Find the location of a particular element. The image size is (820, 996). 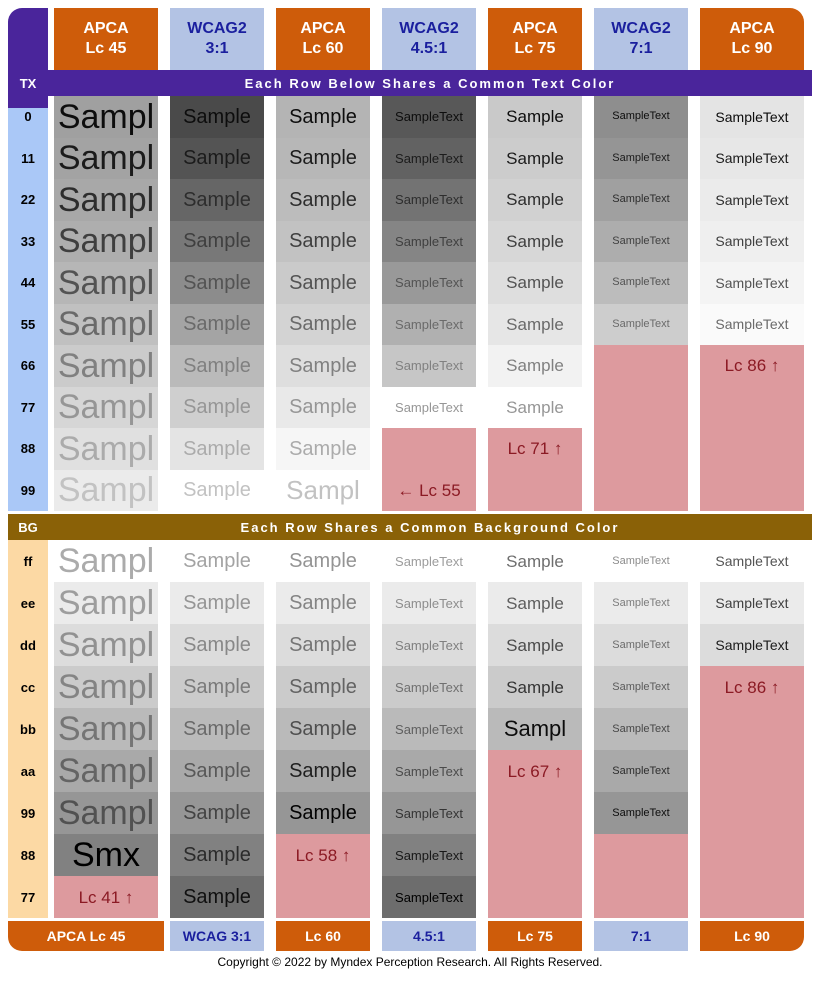

header-chip-2: WCAG2 3:1 is located at coordinates (217, 39).